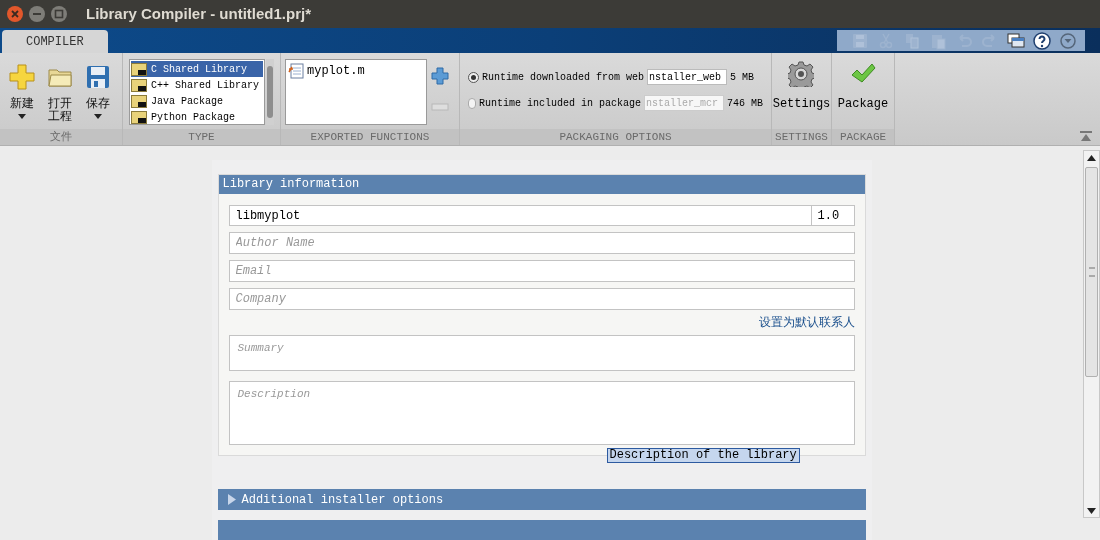  I want to click on minimize-icon, so click(37, 14).